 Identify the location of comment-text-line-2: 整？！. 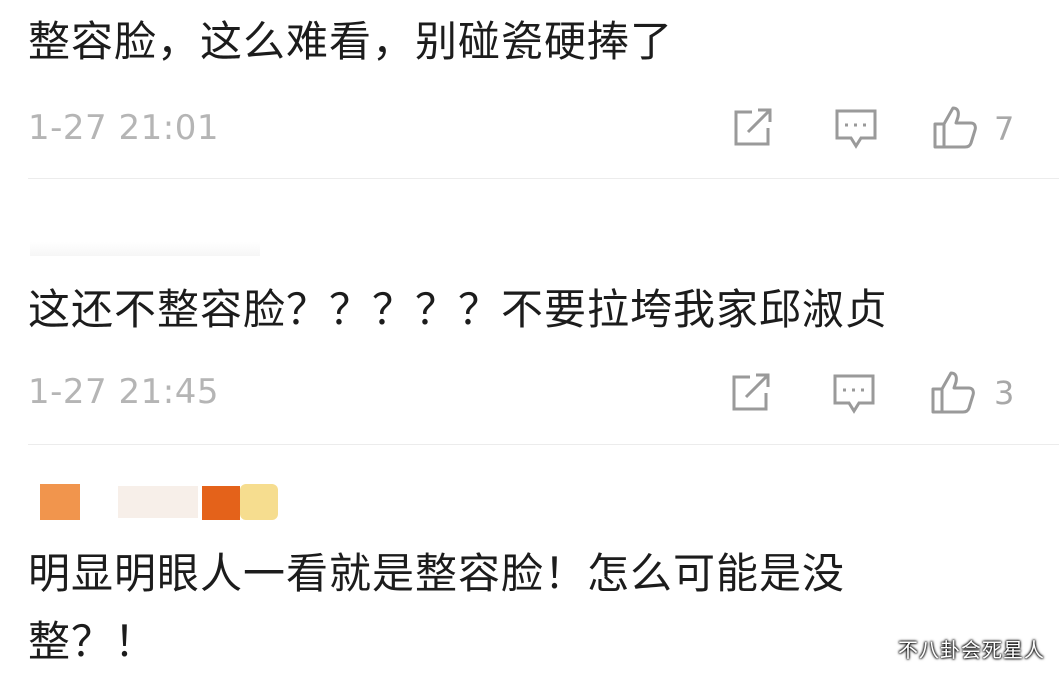
(93, 641).